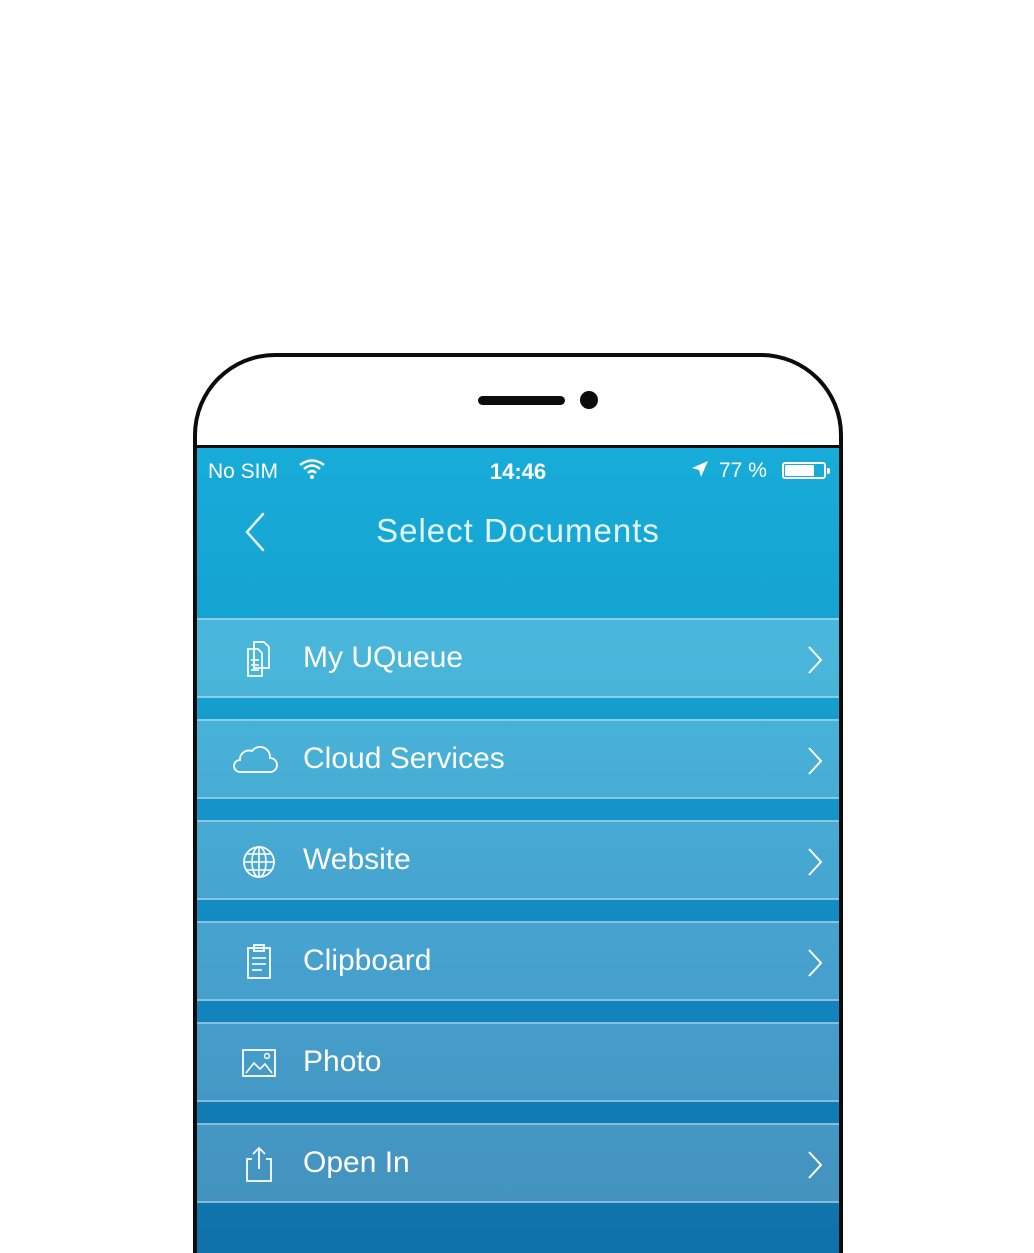  I want to click on phone-camera, so click(589, 400).